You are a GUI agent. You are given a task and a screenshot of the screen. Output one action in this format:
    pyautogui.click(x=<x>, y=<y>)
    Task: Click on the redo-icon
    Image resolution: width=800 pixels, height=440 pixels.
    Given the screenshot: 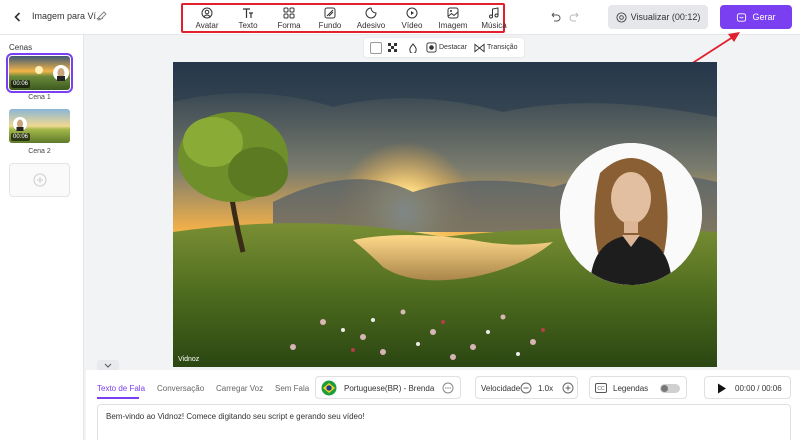 What is the action you would take?
    pyautogui.click(x=575, y=17)
    